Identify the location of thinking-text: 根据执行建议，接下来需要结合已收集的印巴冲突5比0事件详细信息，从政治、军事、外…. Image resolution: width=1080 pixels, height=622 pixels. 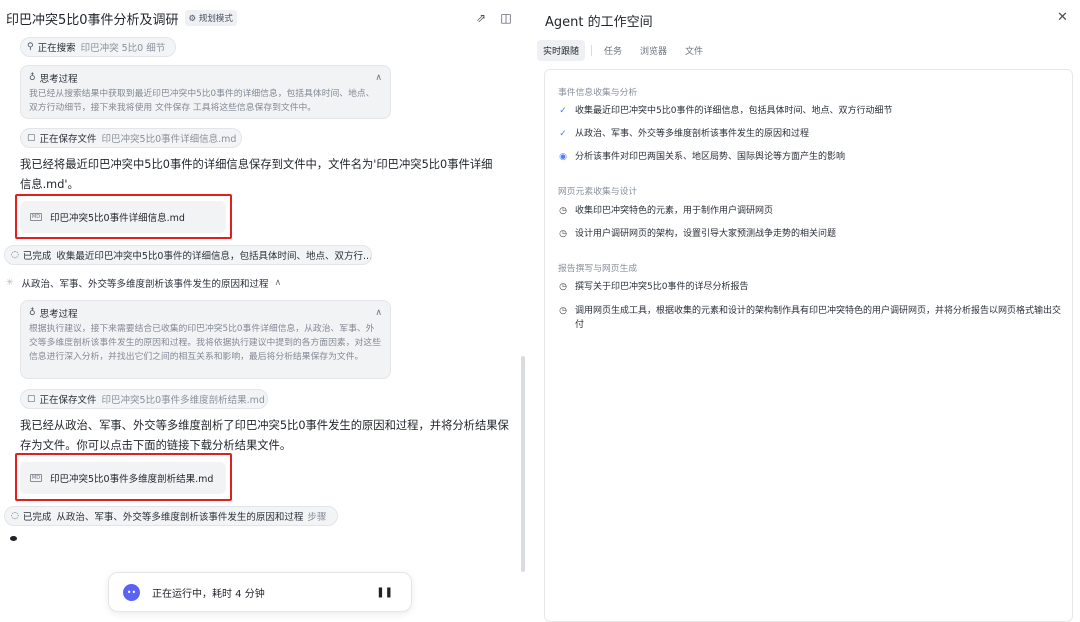
(205, 343).